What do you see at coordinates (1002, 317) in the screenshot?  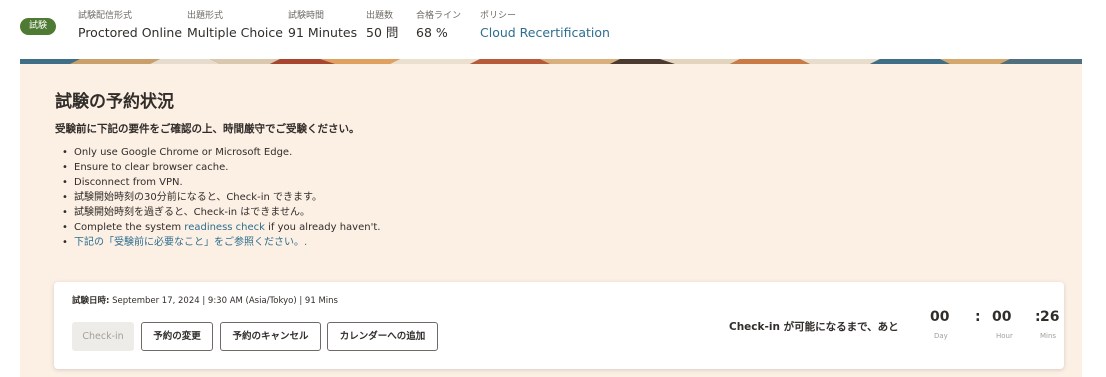 I see `countdown-hours: 00` at bounding box center [1002, 317].